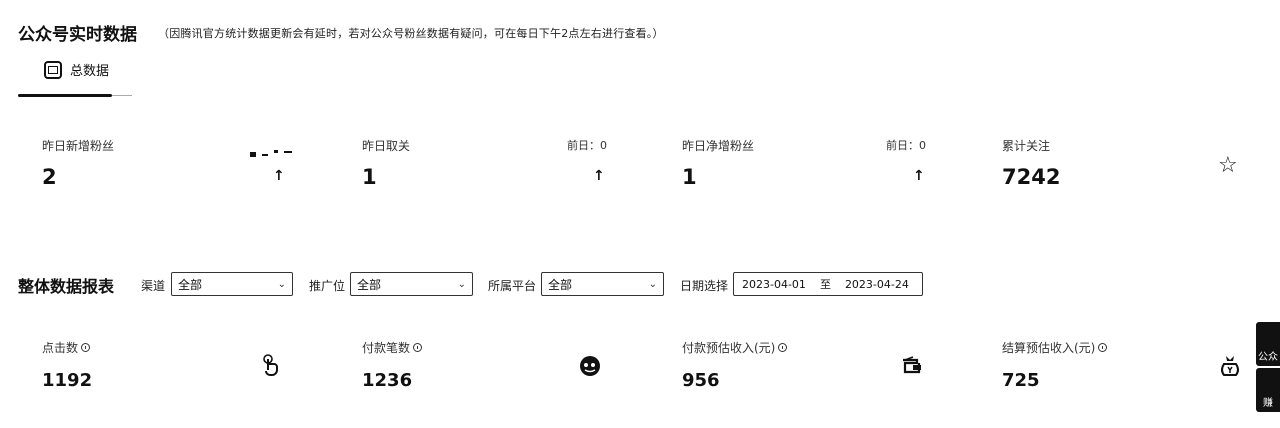  Describe the element at coordinates (590, 366) in the screenshot. I see `pay-face-icon` at that location.